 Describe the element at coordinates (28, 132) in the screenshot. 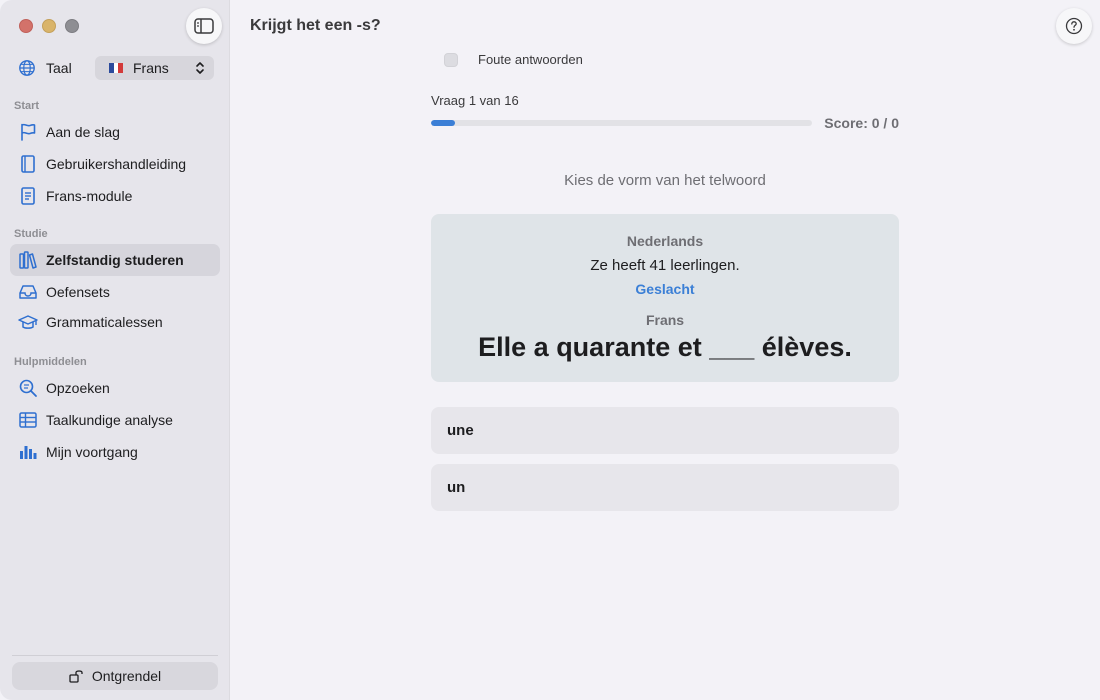

I see `flag-icon` at that location.